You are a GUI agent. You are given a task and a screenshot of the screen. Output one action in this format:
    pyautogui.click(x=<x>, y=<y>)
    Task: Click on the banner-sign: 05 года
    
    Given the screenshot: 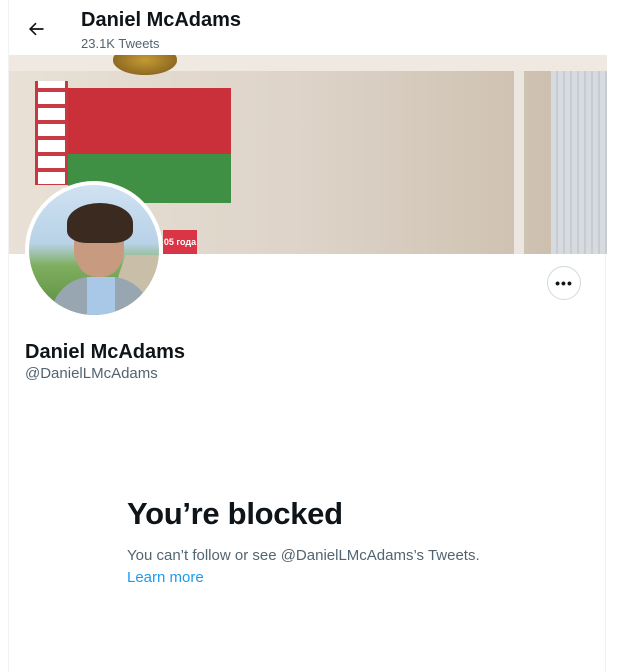 What is the action you would take?
    pyautogui.click(x=180, y=242)
    